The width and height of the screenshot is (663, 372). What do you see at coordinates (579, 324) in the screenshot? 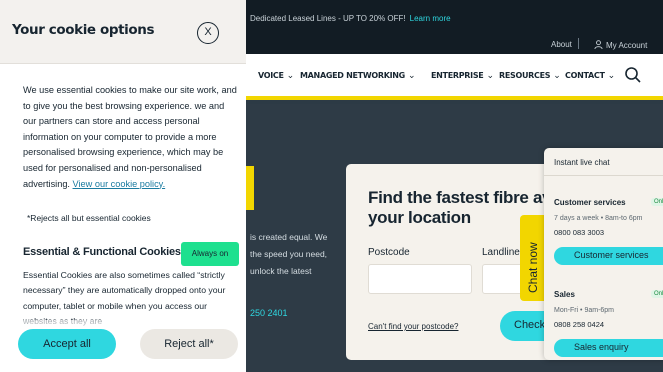
I see `sales-number: 0808 258 0424` at bounding box center [579, 324].